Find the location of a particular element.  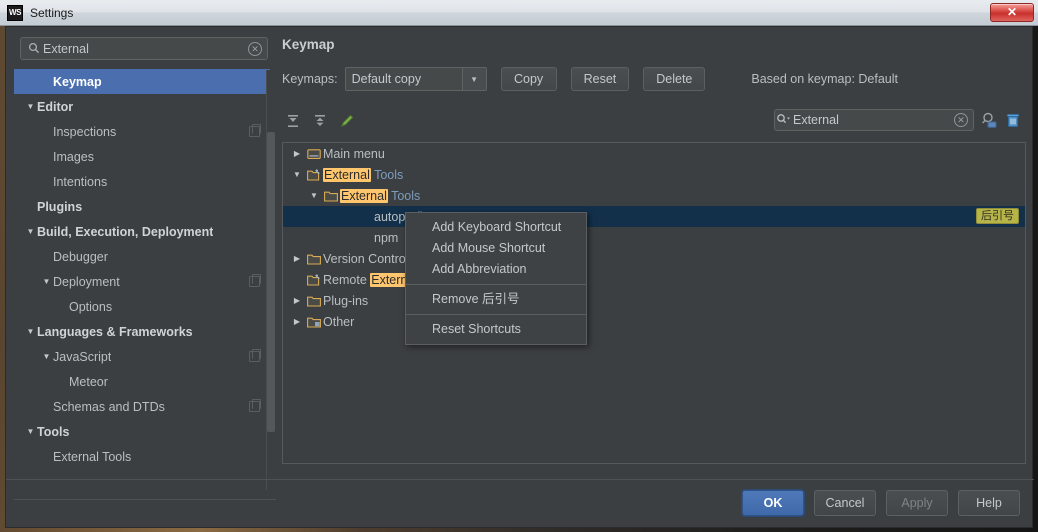

apply-button-label: Apply is located at coordinates (917, 503).